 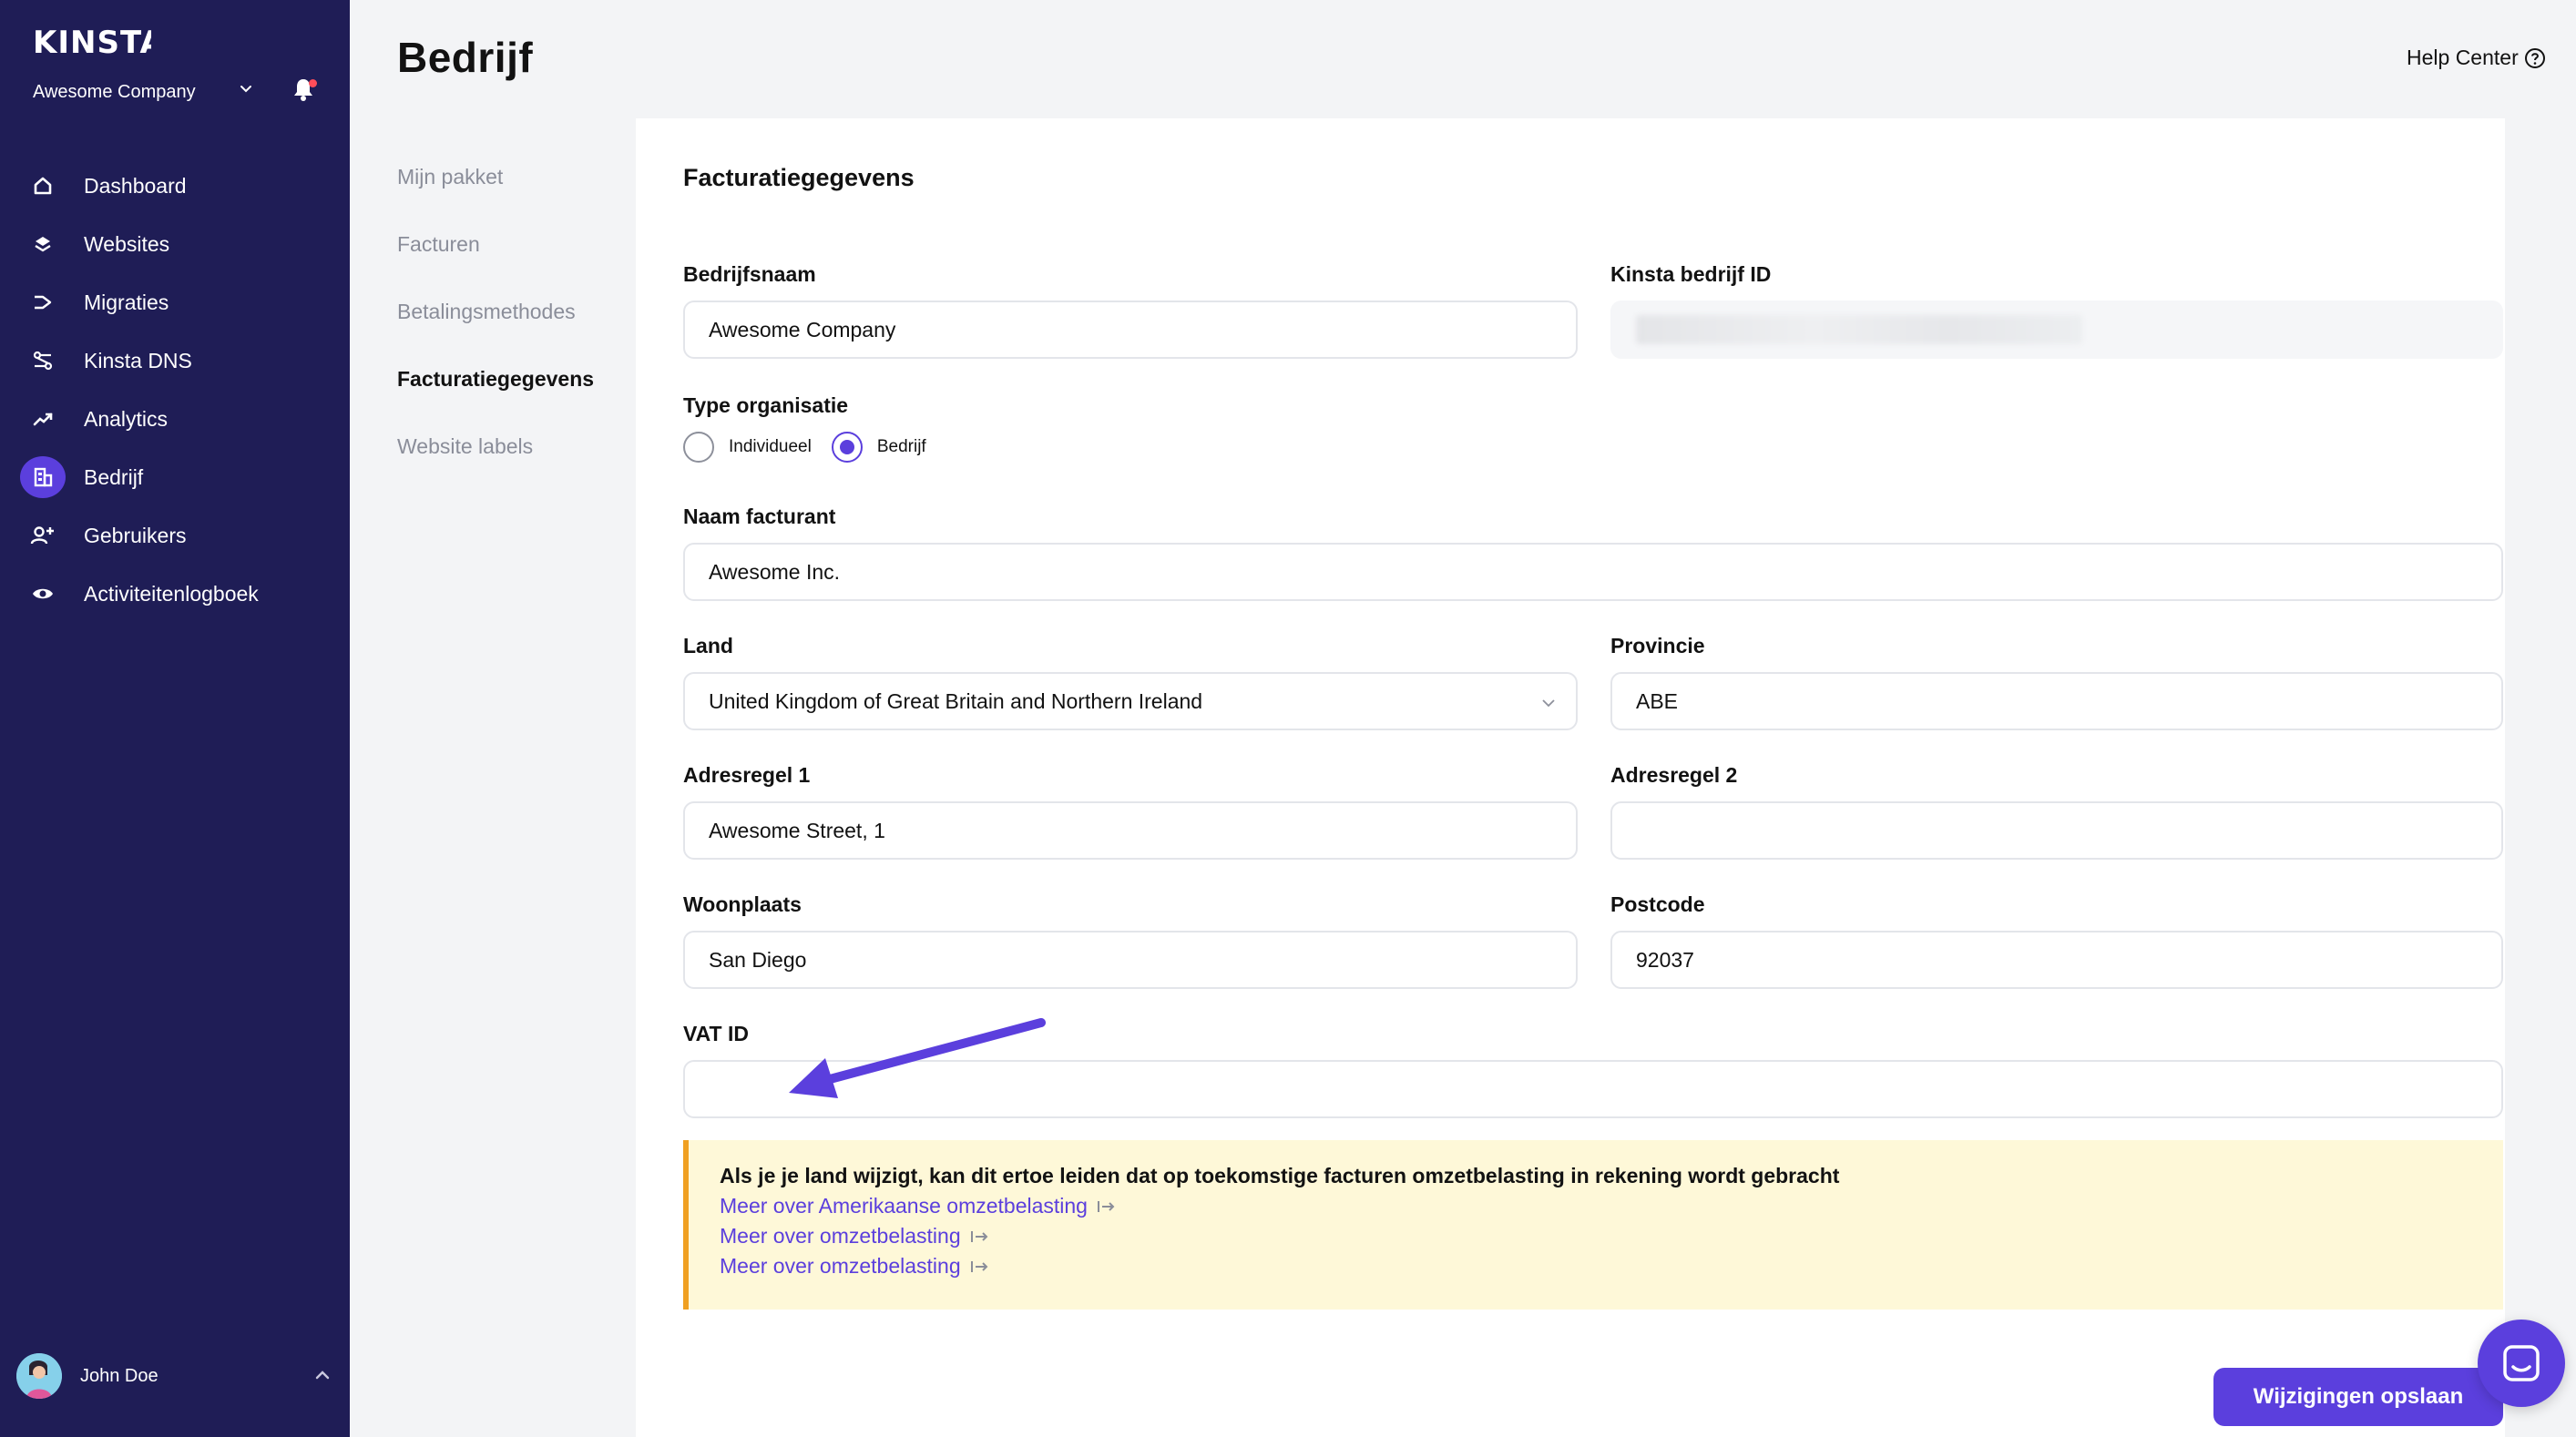 What do you see at coordinates (1611, 1266) in the screenshot?
I see `notice-link-tax-2: Meer over omzetbelasting` at bounding box center [1611, 1266].